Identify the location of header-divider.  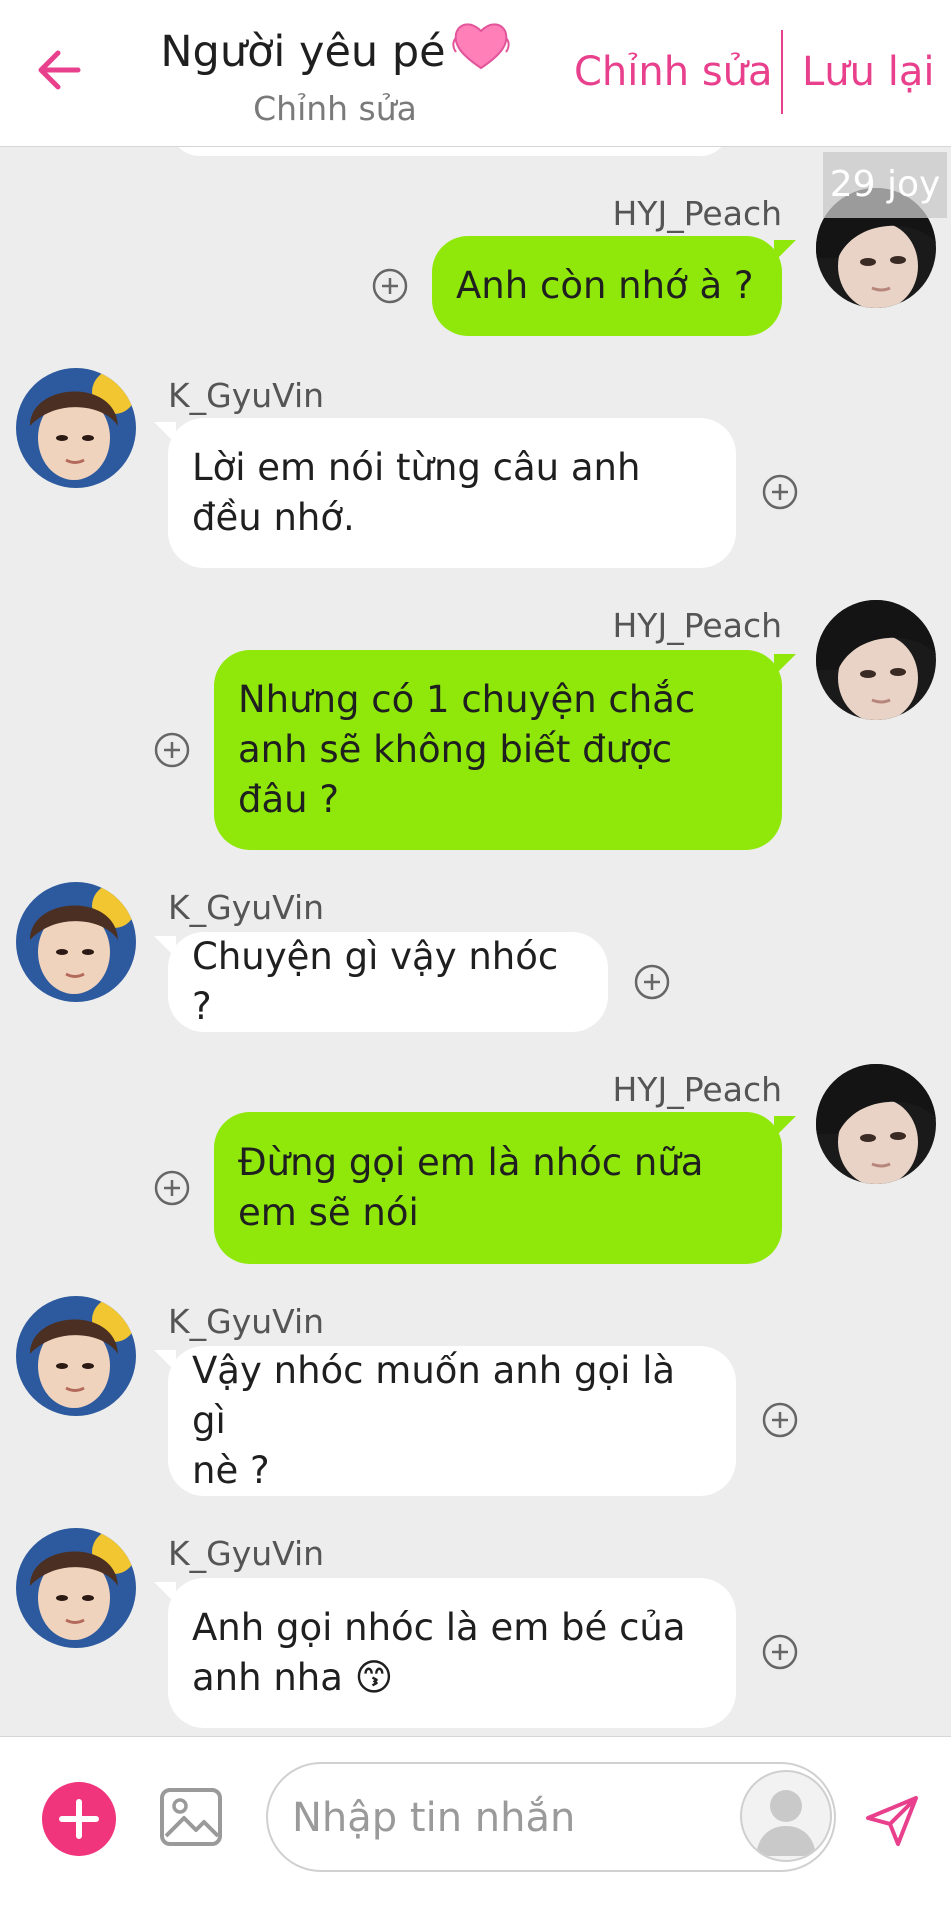
(782, 72).